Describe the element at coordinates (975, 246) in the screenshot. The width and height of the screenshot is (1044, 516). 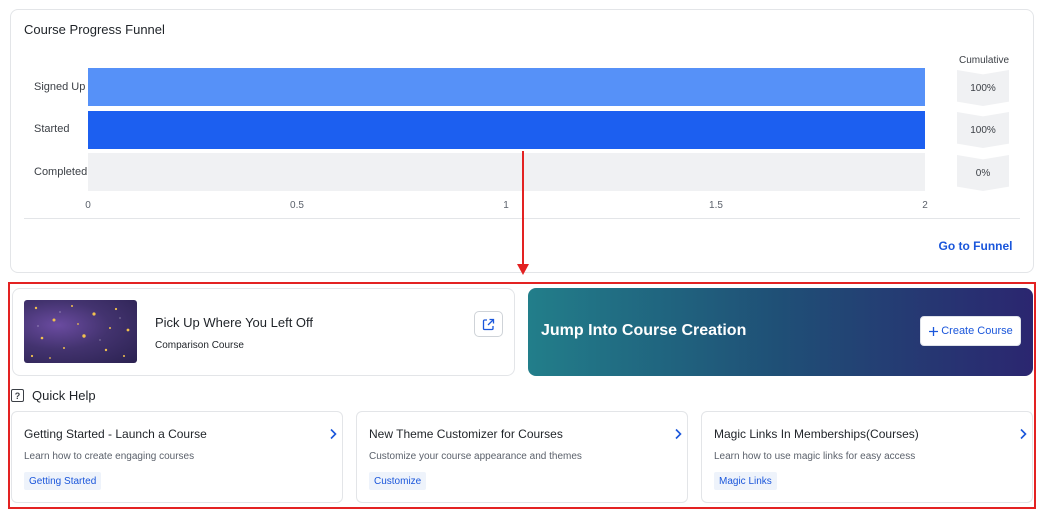
I see `go-to-funnel-link: Go to Funnel` at that location.